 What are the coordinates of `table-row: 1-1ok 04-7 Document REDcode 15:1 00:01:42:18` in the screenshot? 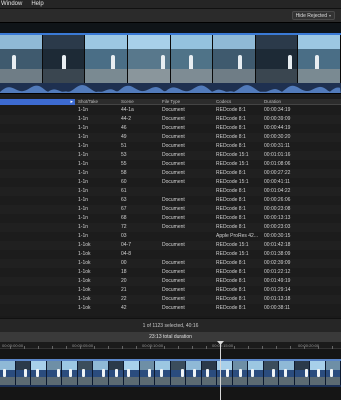 It's located at (170, 245).